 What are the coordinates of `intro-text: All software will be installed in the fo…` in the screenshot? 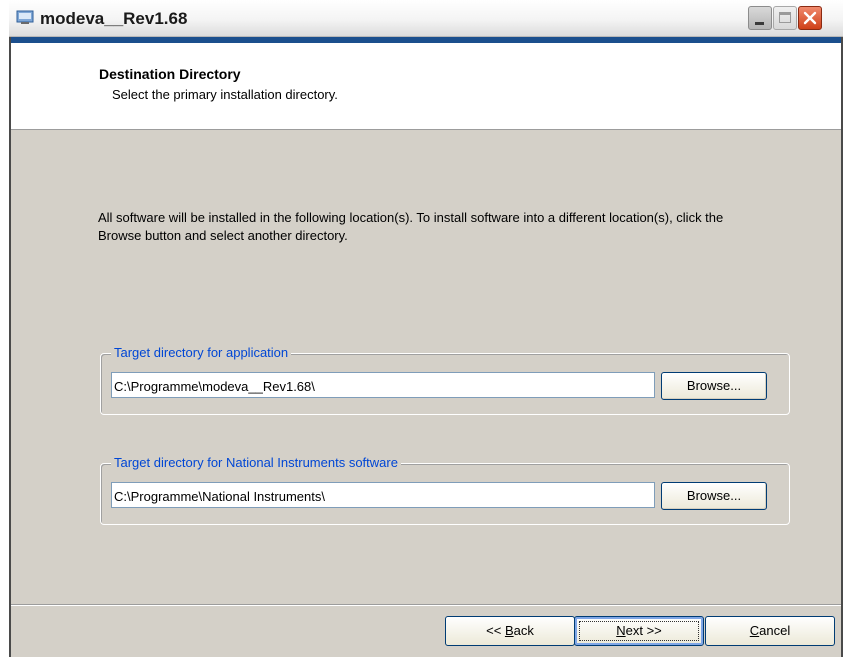 It's located at (411, 226).